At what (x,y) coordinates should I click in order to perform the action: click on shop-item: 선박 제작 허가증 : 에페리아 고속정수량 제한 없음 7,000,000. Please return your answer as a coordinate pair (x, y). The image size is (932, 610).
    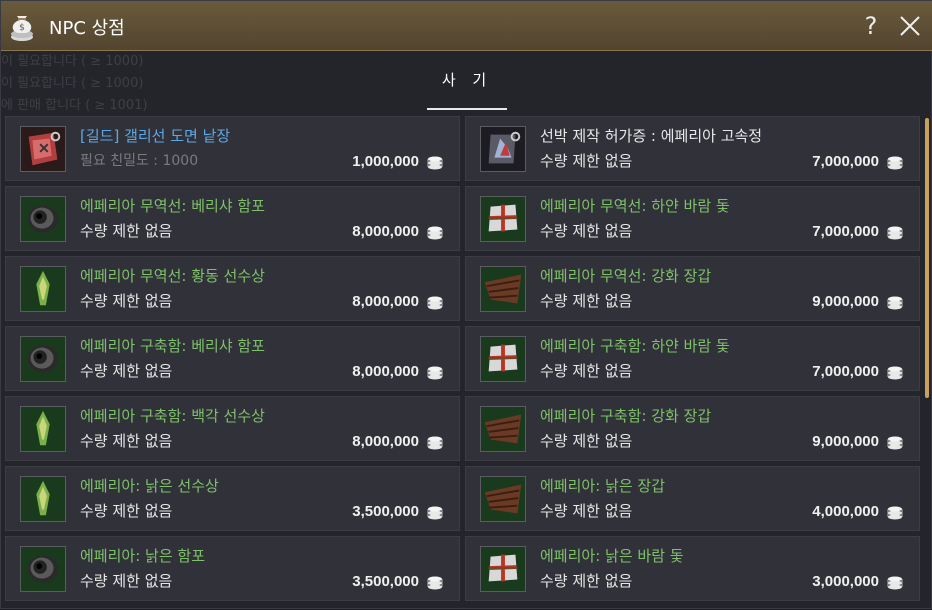
    Looking at the image, I should click on (692, 148).